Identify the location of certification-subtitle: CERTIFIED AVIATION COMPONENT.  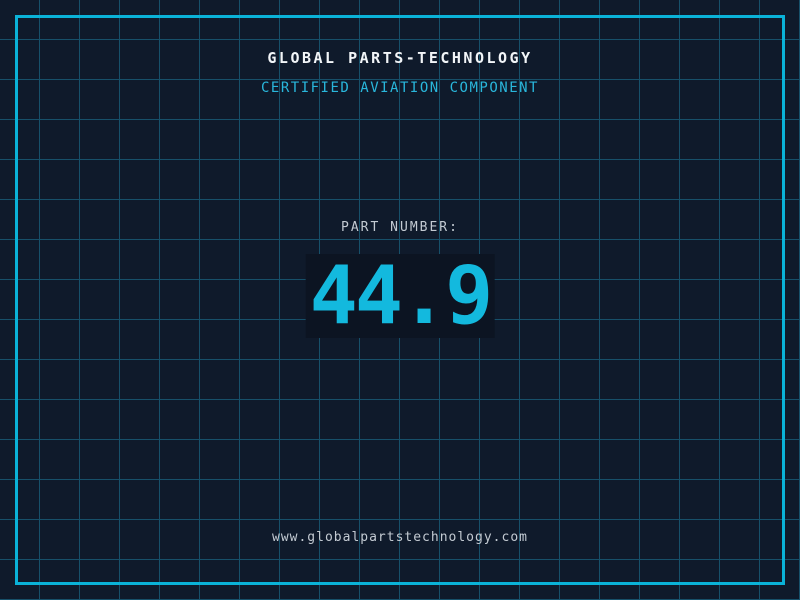
(399, 88).